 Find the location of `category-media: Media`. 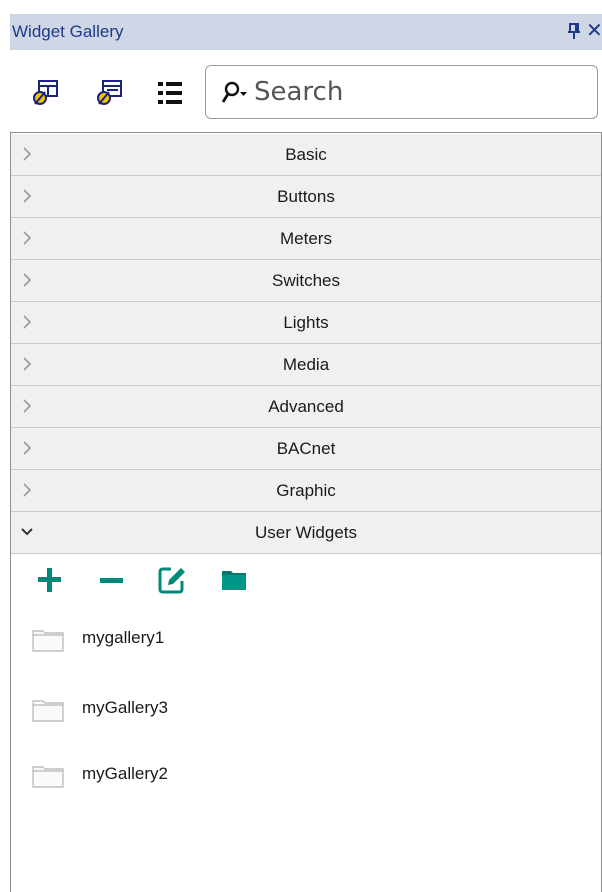

category-media: Media is located at coordinates (306, 365).